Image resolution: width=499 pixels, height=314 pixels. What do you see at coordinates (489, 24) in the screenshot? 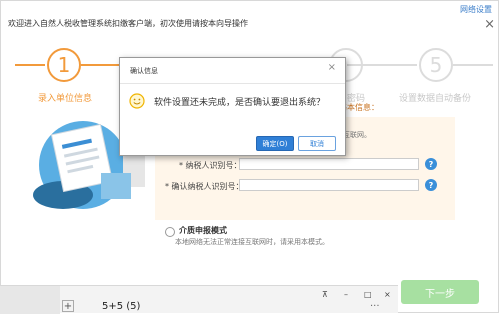
I see `wizard-close-icon: ×` at bounding box center [489, 24].